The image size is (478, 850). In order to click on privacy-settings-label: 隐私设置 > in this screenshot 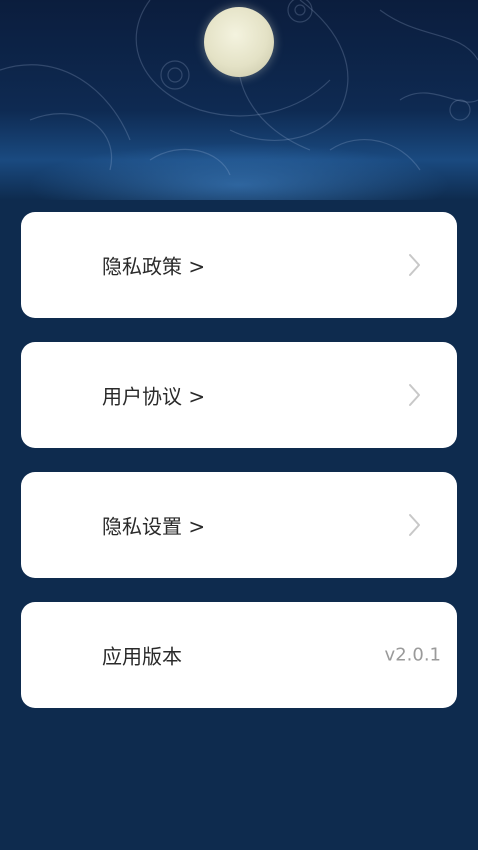, I will do `click(154, 526)`.